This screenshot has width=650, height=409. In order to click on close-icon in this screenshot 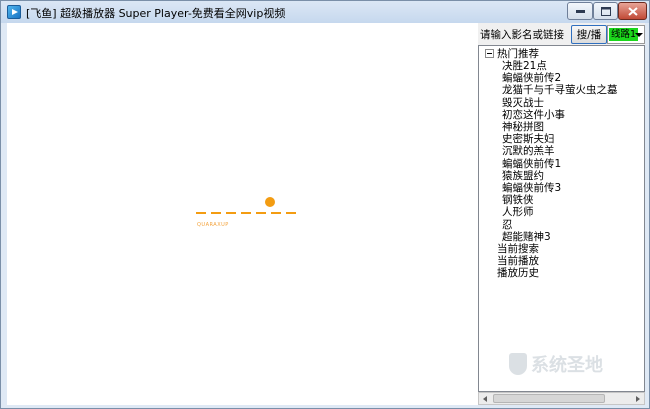, I will do `click(632, 11)`.